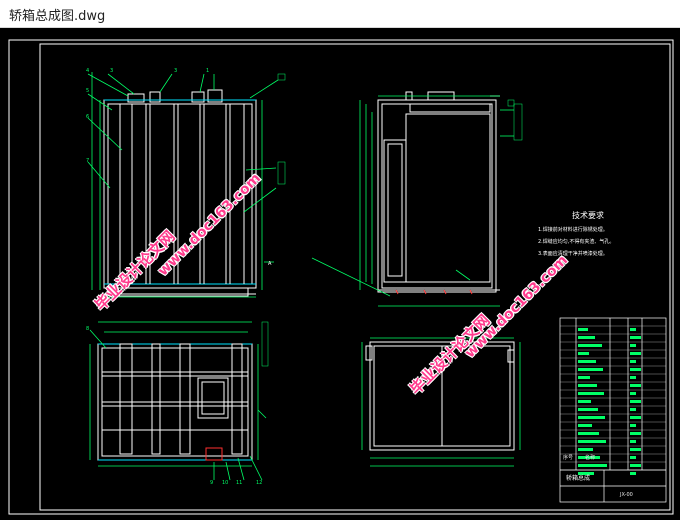 This screenshot has height=520, width=680. Describe the element at coordinates (207, 71) in the screenshot. I see `svg-text: 1` at that location.